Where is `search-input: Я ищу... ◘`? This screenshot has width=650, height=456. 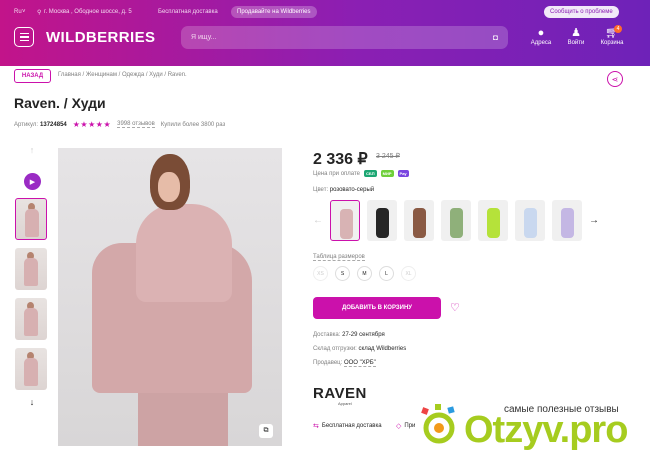 search-input: Я ищу... ◘ is located at coordinates (344, 37).